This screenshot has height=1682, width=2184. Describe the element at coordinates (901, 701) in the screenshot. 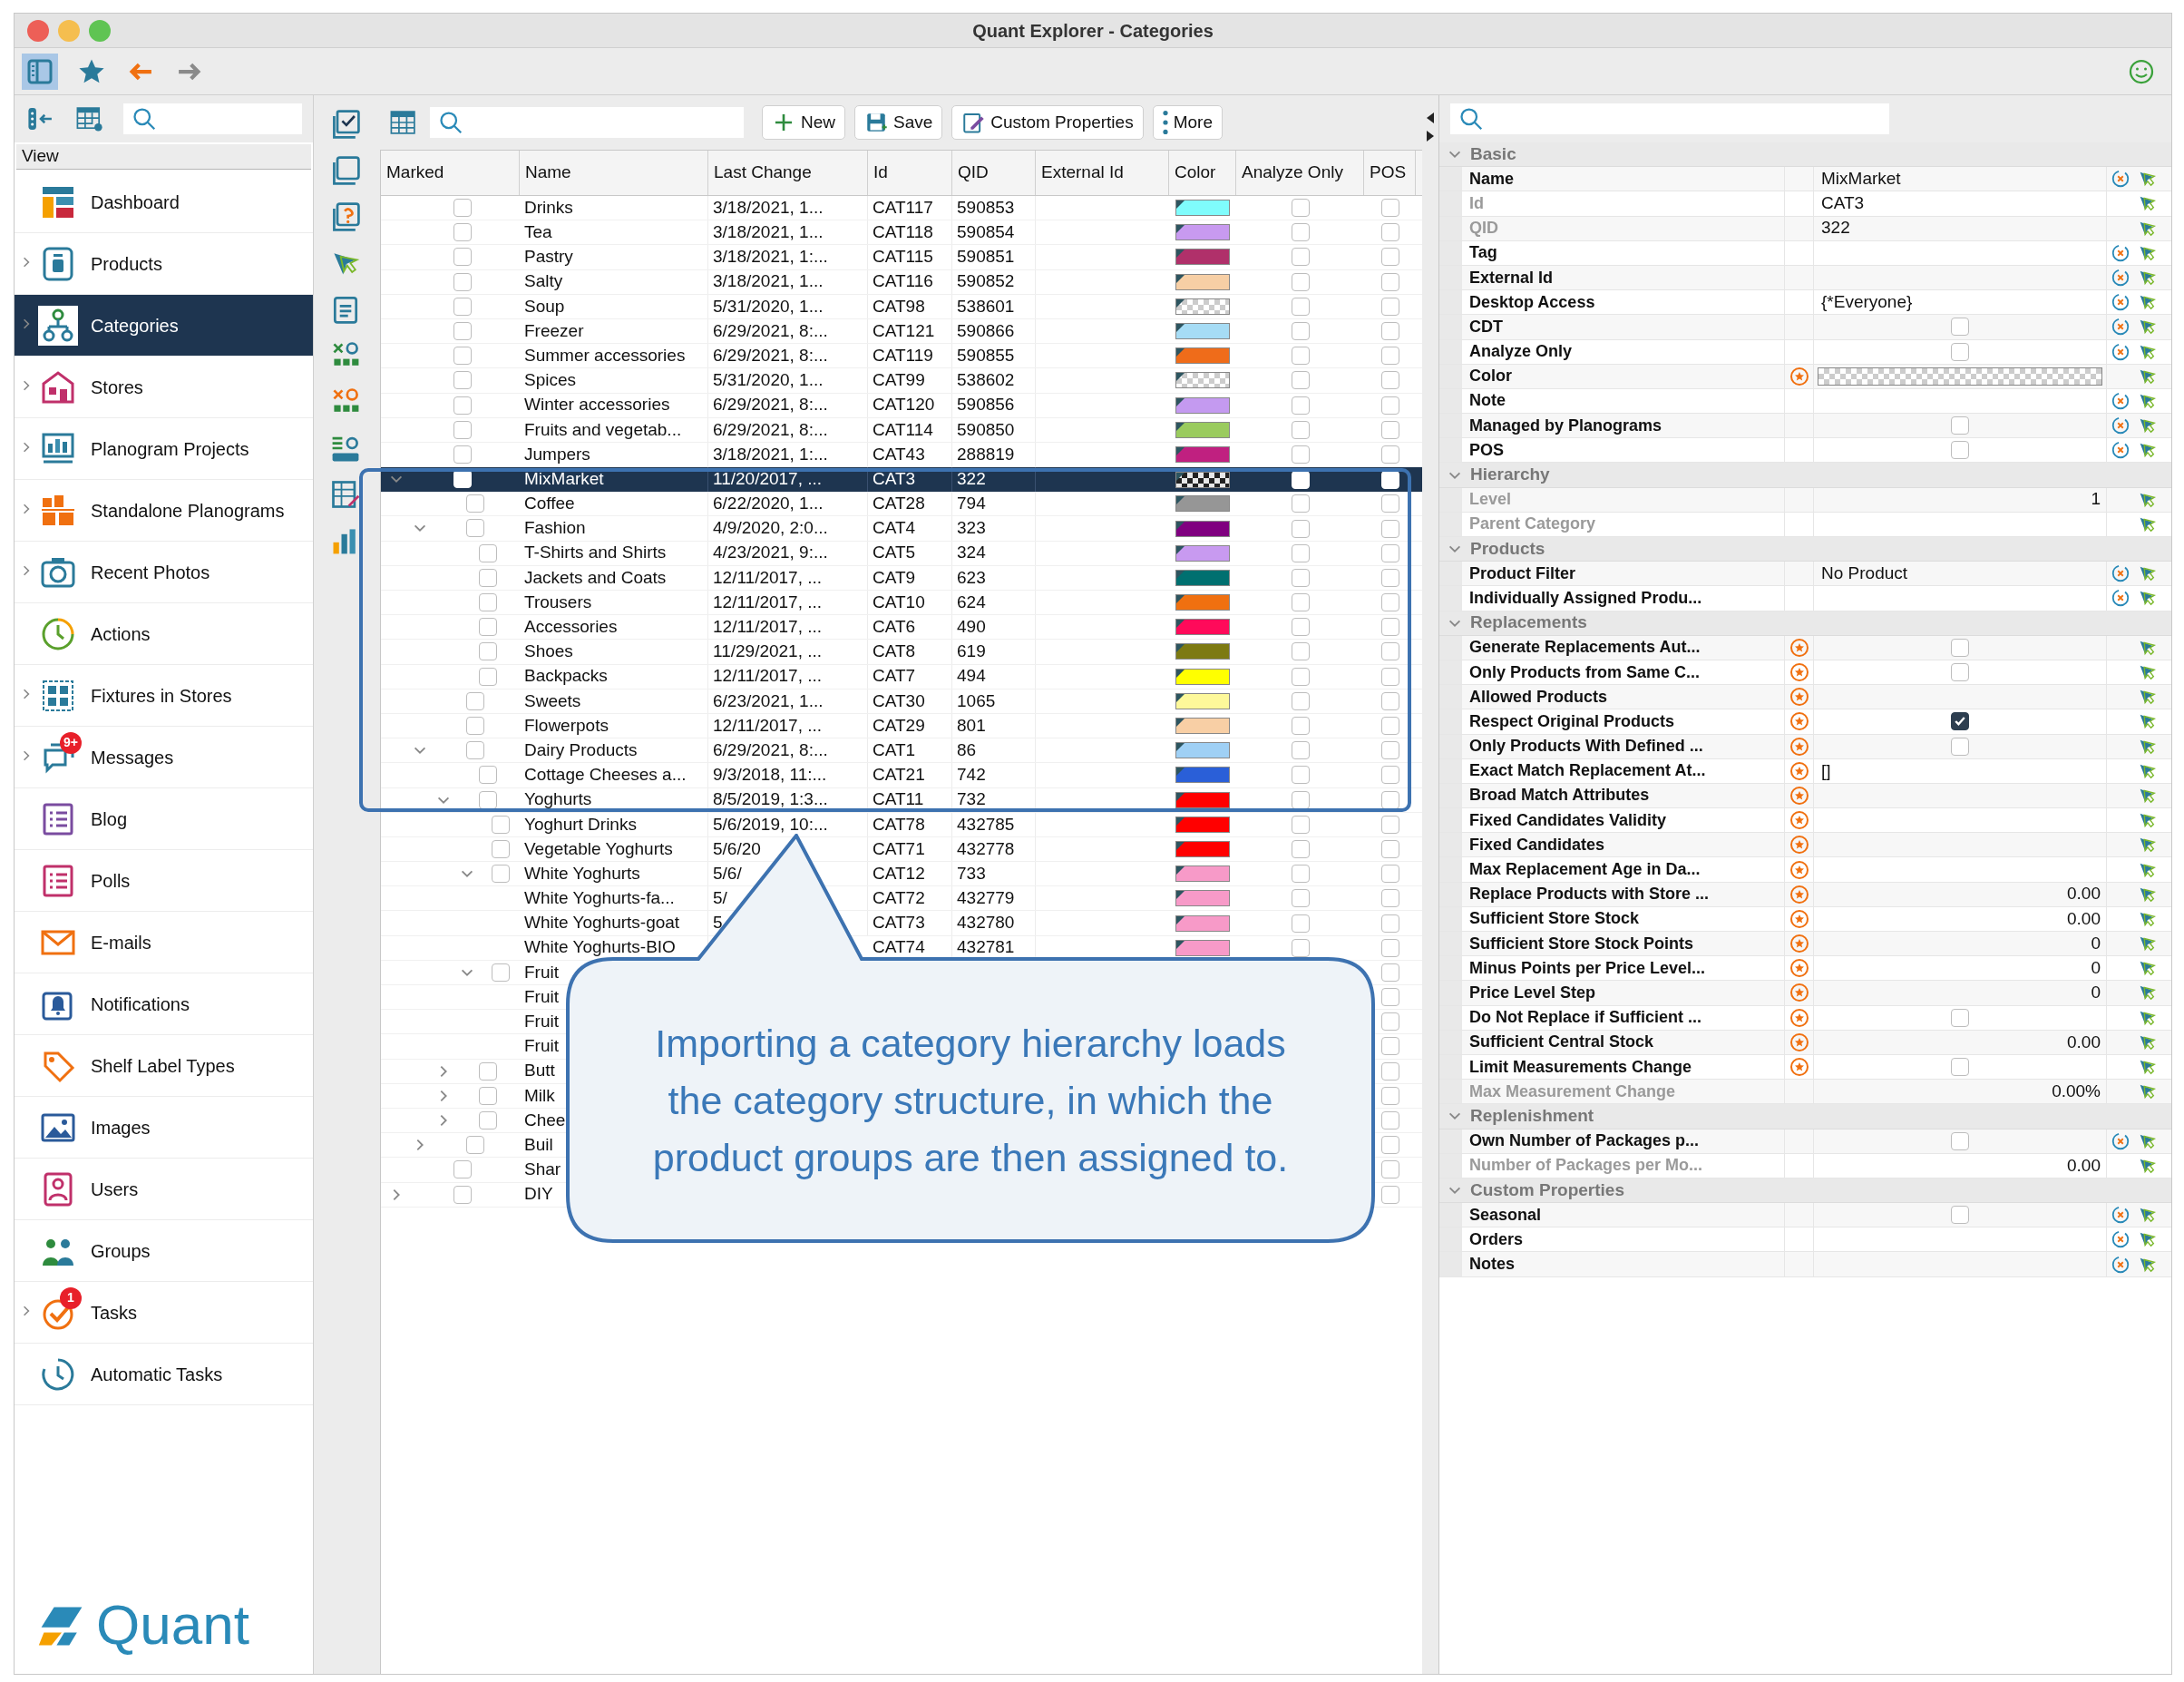

I see `table-row: Sweets 6/23/2021, 1... CAT30 1065` at that location.